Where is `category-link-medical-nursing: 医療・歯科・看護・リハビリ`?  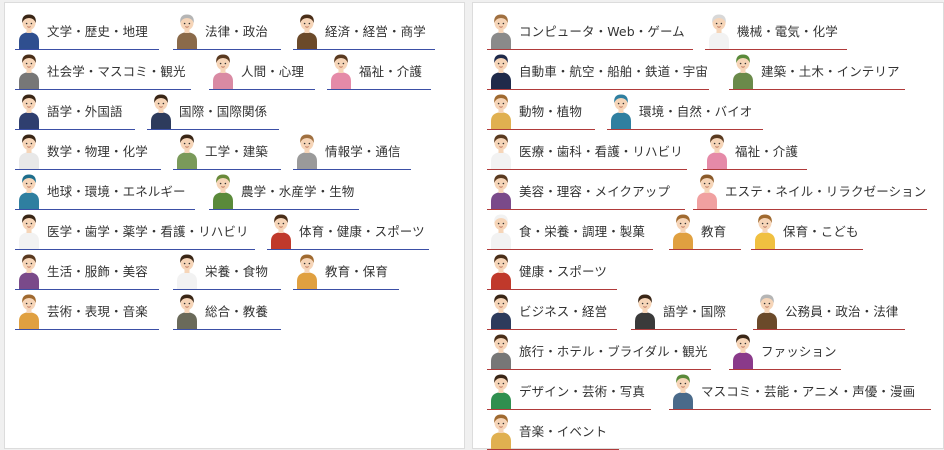 category-link-medical-nursing: 医療・歯科・看護・リハビリ is located at coordinates (587, 150).